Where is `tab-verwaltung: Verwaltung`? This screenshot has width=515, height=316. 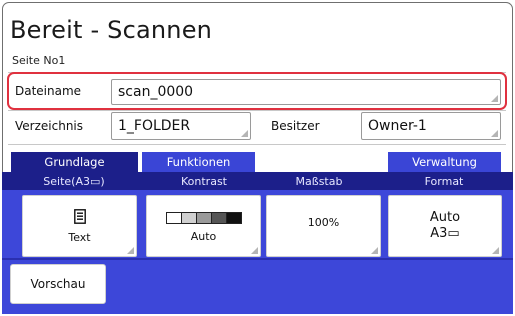
tab-verwaltung: Verwaltung is located at coordinates (444, 162).